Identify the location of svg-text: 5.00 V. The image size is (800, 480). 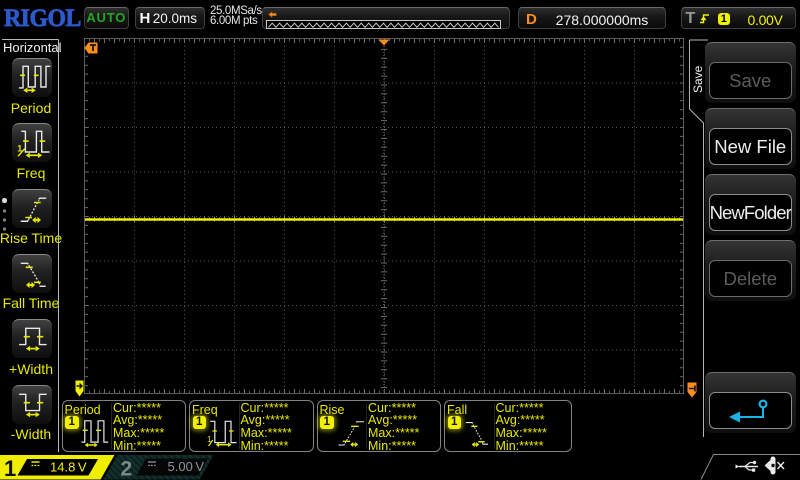
(186, 466).